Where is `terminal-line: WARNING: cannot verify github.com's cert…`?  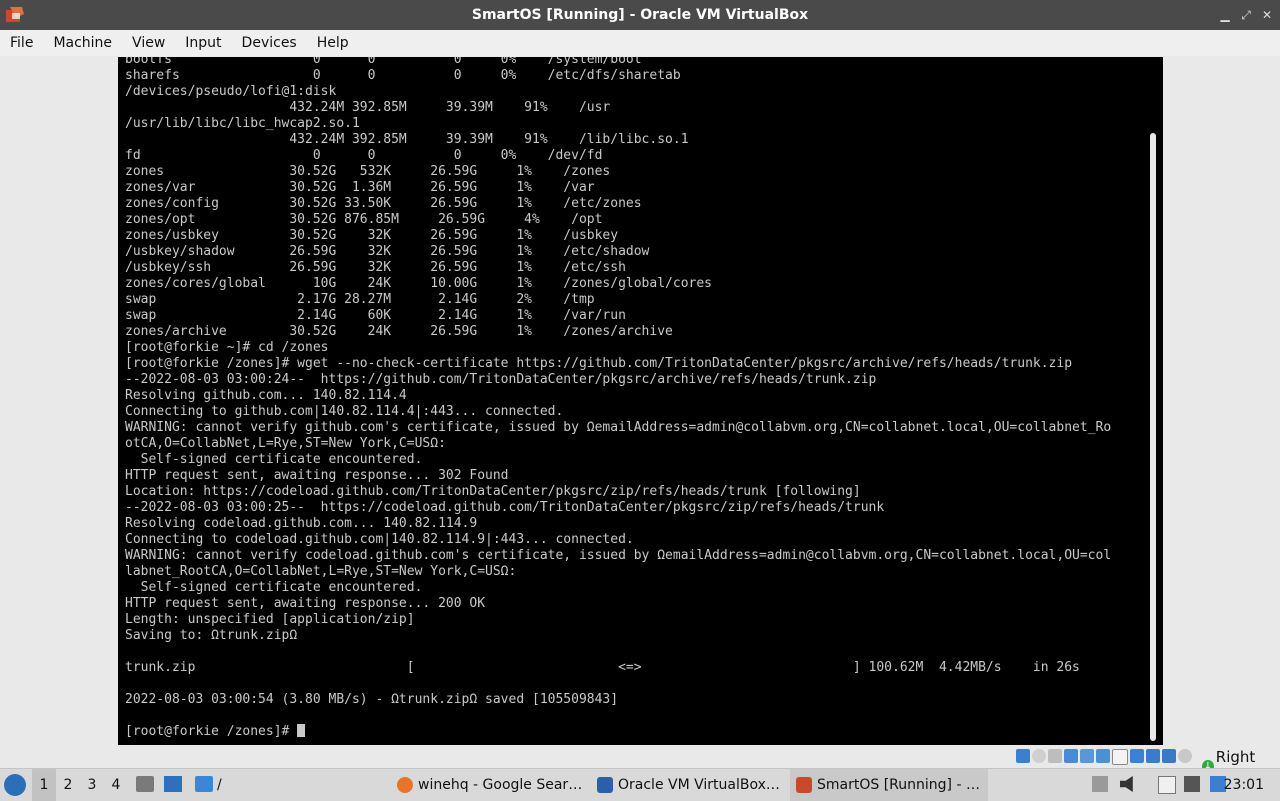
terminal-line: WARNING: cannot verify github.com's cert… is located at coordinates (618, 427).